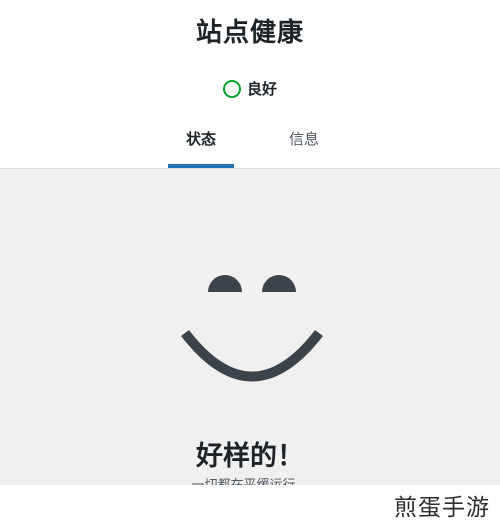 This screenshot has width=500, height=524. Describe the element at coordinates (252, 328) in the screenshot. I see `smiley-face-icon` at that location.